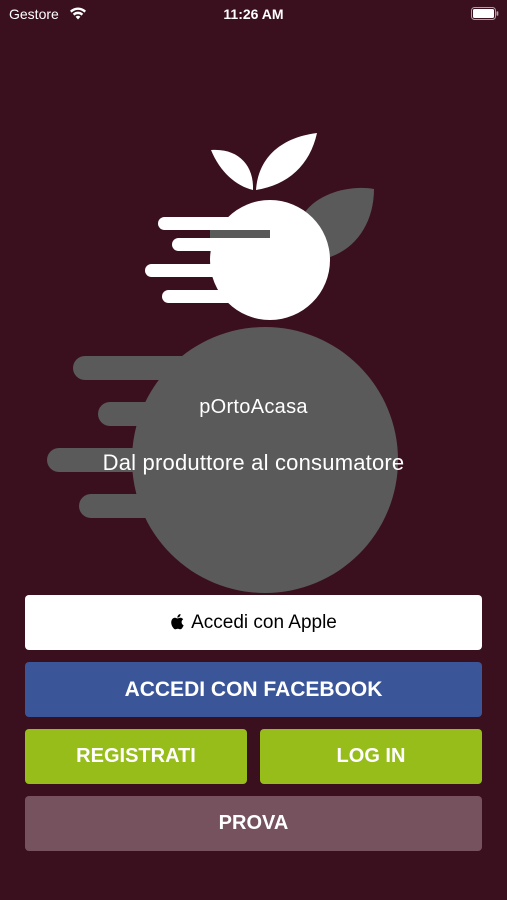 This screenshot has width=507, height=900. What do you see at coordinates (264, 622) in the screenshot?
I see `apple-button-label: Accedi con Apple` at bounding box center [264, 622].